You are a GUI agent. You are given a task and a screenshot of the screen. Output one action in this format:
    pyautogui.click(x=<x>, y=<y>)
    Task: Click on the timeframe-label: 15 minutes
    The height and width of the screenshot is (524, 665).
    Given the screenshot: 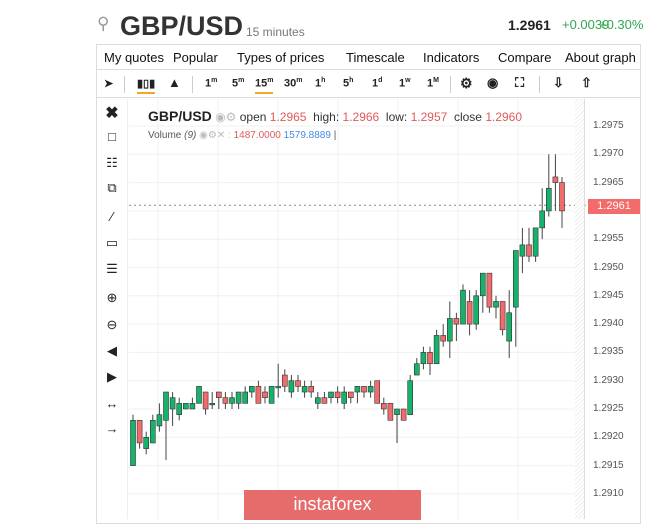 What is the action you would take?
    pyautogui.click(x=275, y=32)
    